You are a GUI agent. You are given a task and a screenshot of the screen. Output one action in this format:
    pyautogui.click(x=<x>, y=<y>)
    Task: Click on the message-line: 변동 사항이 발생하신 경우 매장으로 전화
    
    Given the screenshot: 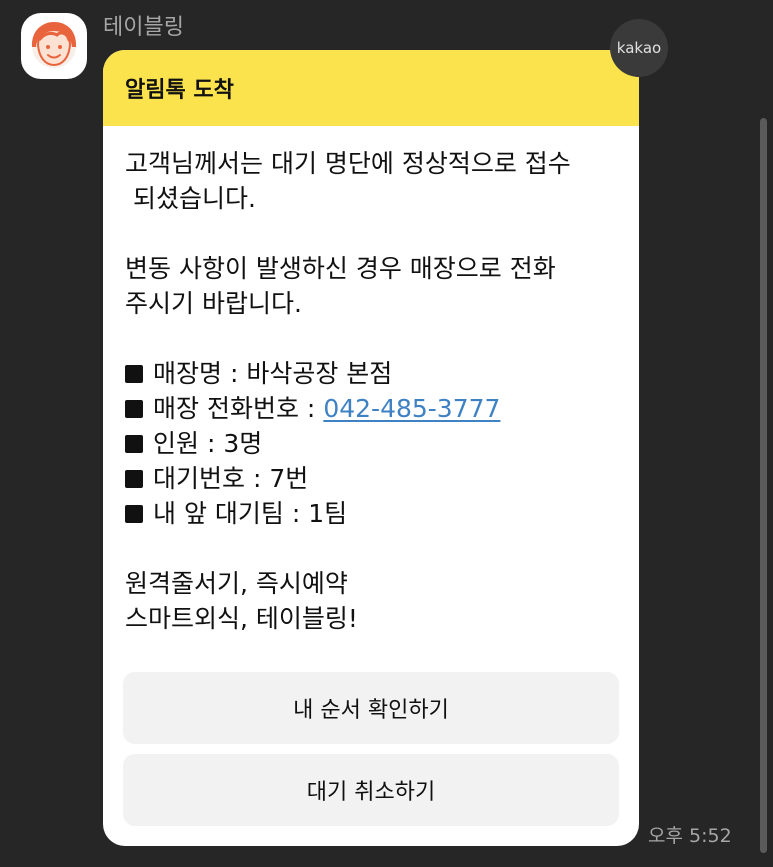 What is the action you would take?
    pyautogui.click(x=340, y=268)
    